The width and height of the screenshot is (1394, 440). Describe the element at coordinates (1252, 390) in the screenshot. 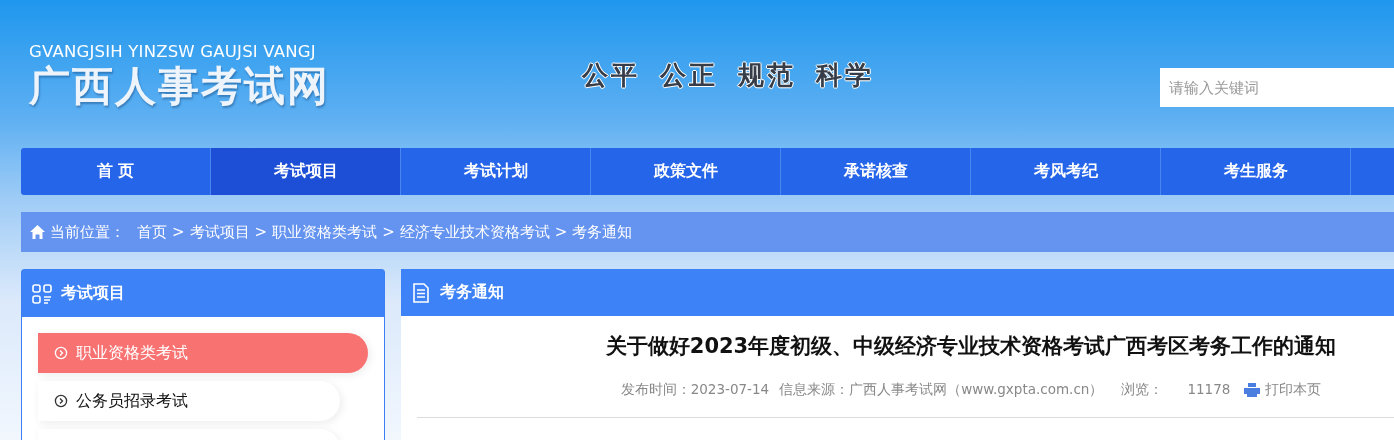

I see `printer-icon` at that location.